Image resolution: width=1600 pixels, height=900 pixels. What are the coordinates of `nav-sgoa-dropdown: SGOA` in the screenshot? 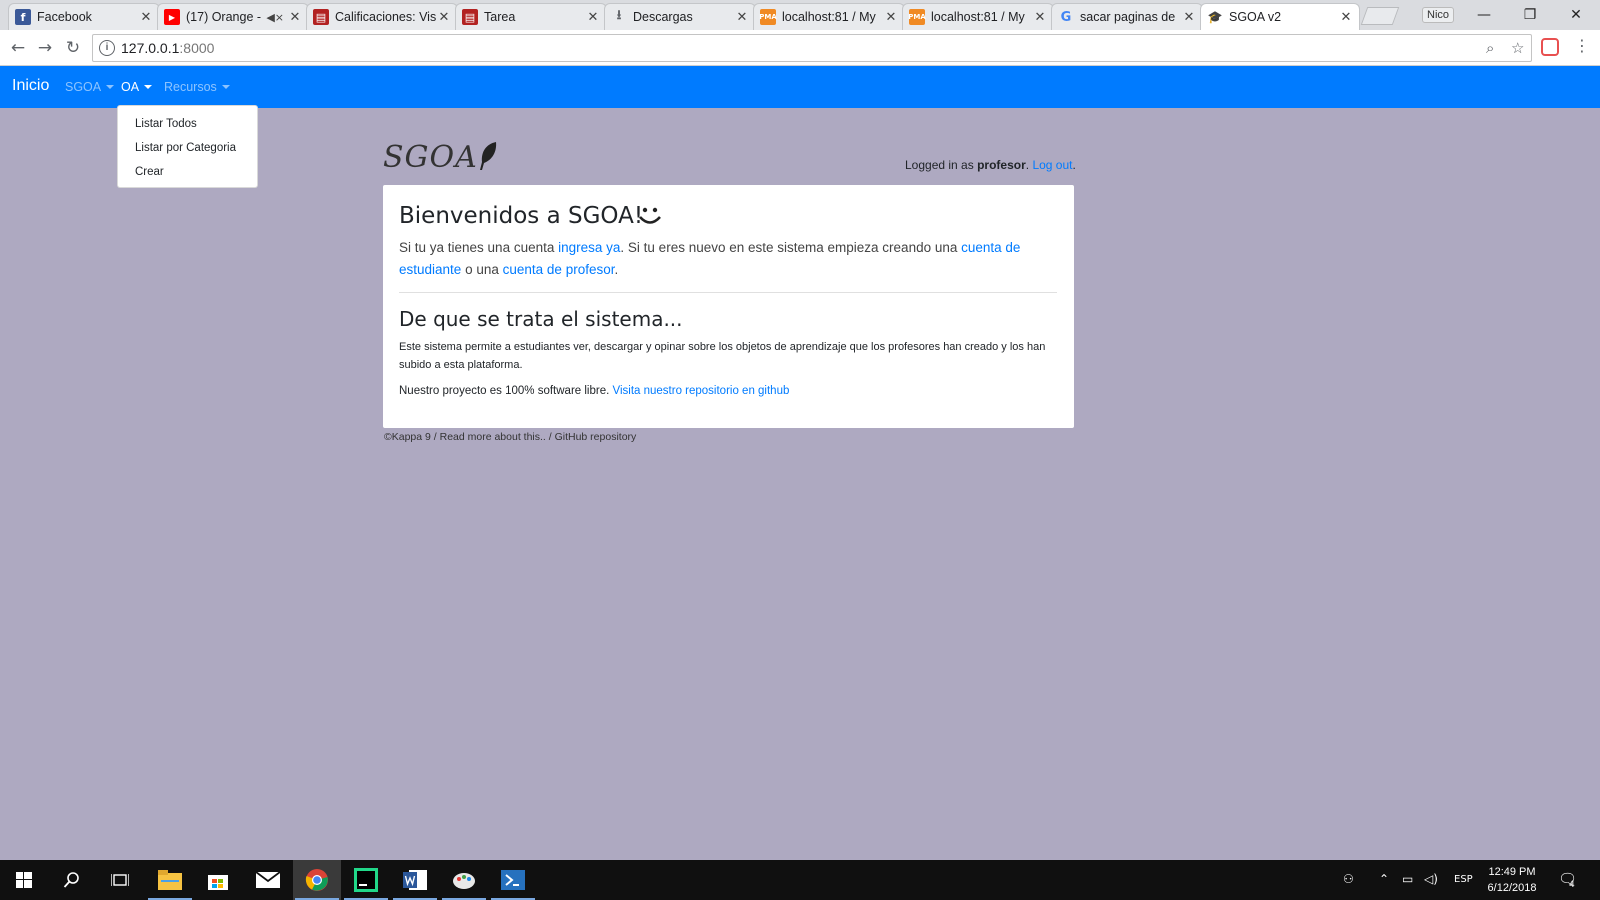 It's located at (90, 87).